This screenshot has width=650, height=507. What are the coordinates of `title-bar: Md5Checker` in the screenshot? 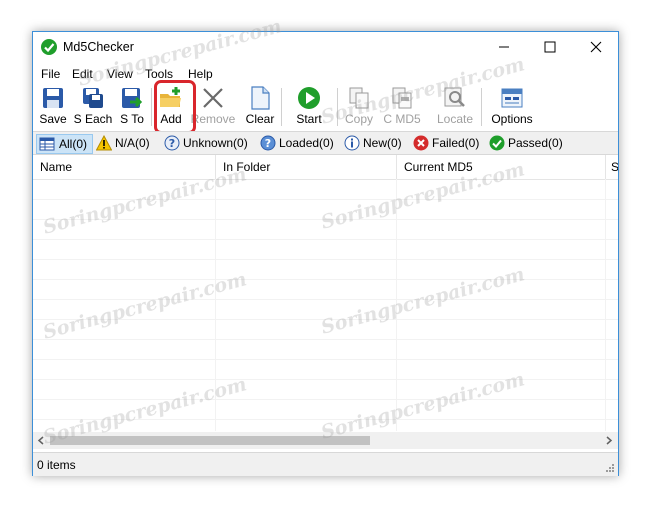 It's located at (325, 47).